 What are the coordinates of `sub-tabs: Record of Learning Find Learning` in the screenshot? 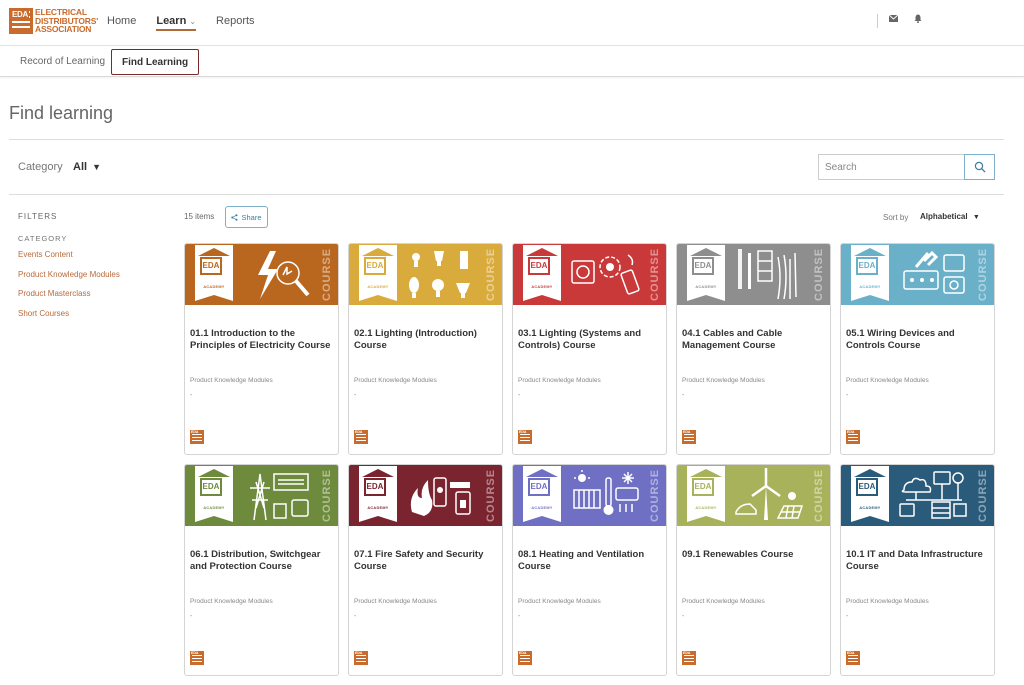 It's located at (512, 62).